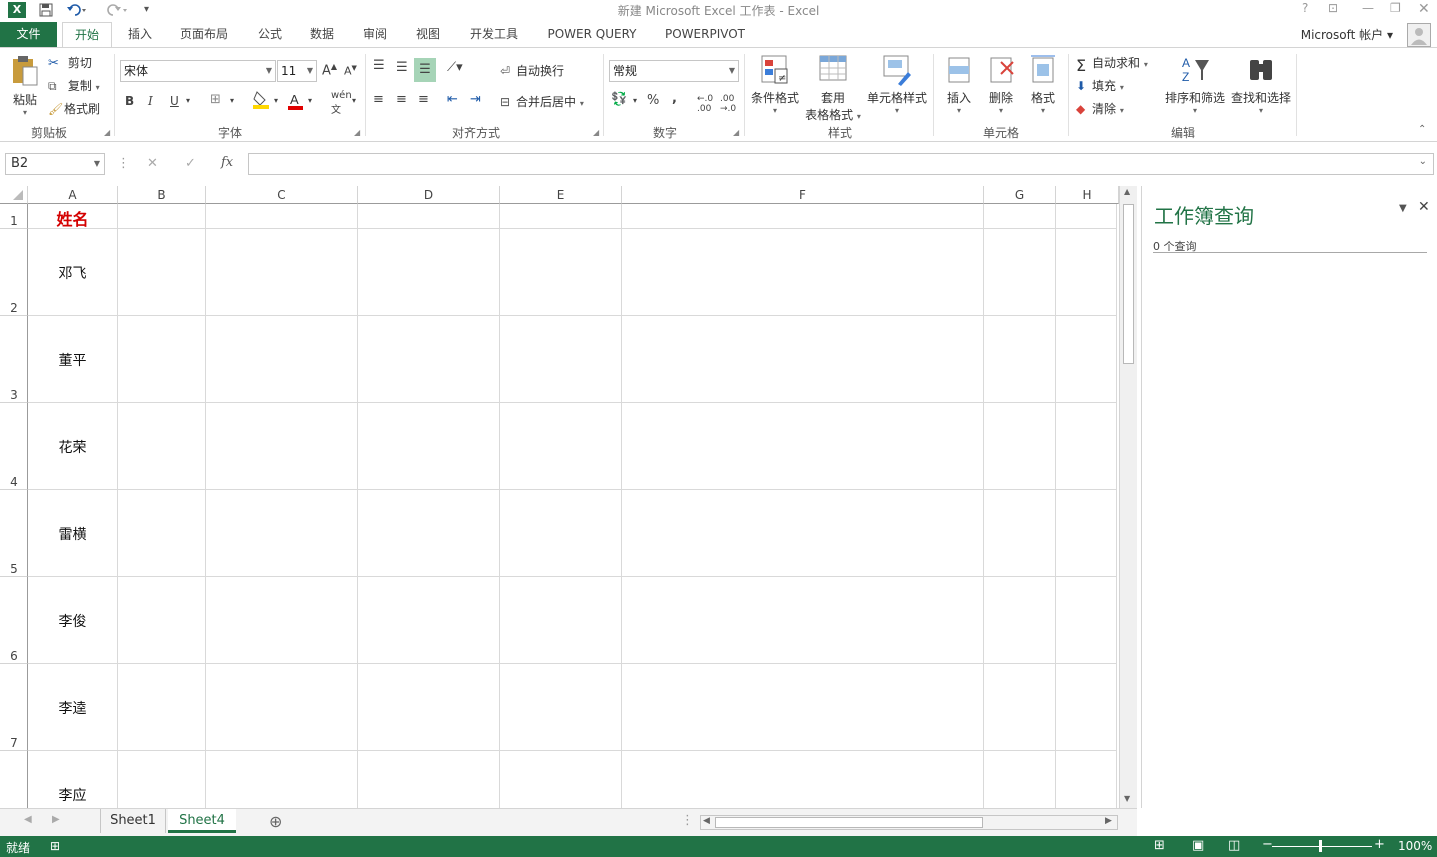 This screenshot has height=857, width=1437. What do you see at coordinates (174, 101) in the screenshot?
I see `underline-button: U` at bounding box center [174, 101].